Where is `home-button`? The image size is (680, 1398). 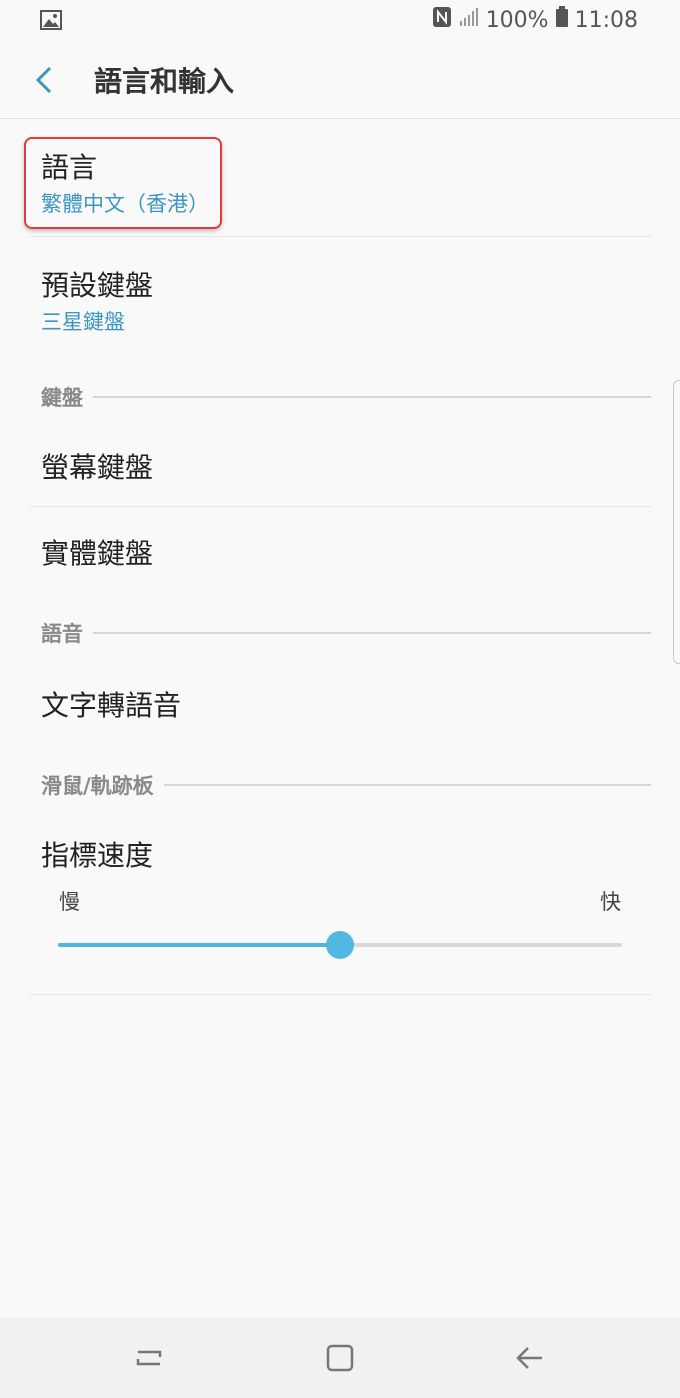
home-button is located at coordinates (340, 1358).